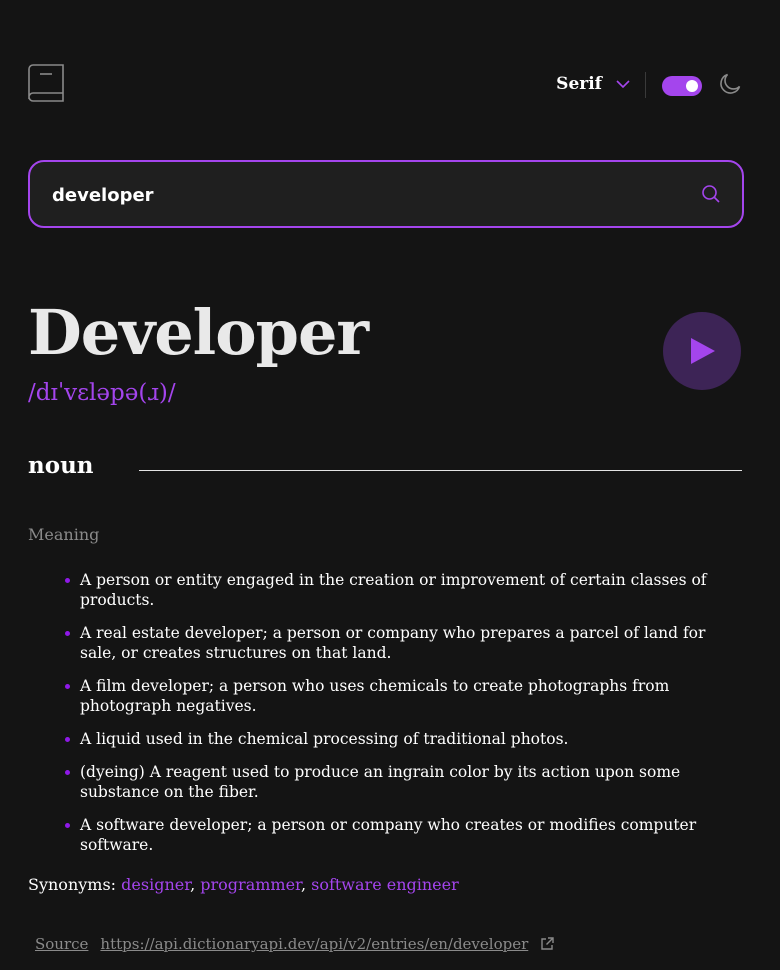 This screenshot has width=780, height=970. Describe the element at coordinates (692, 86) in the screenshot. I see `theme-toggle-knob` at that location.